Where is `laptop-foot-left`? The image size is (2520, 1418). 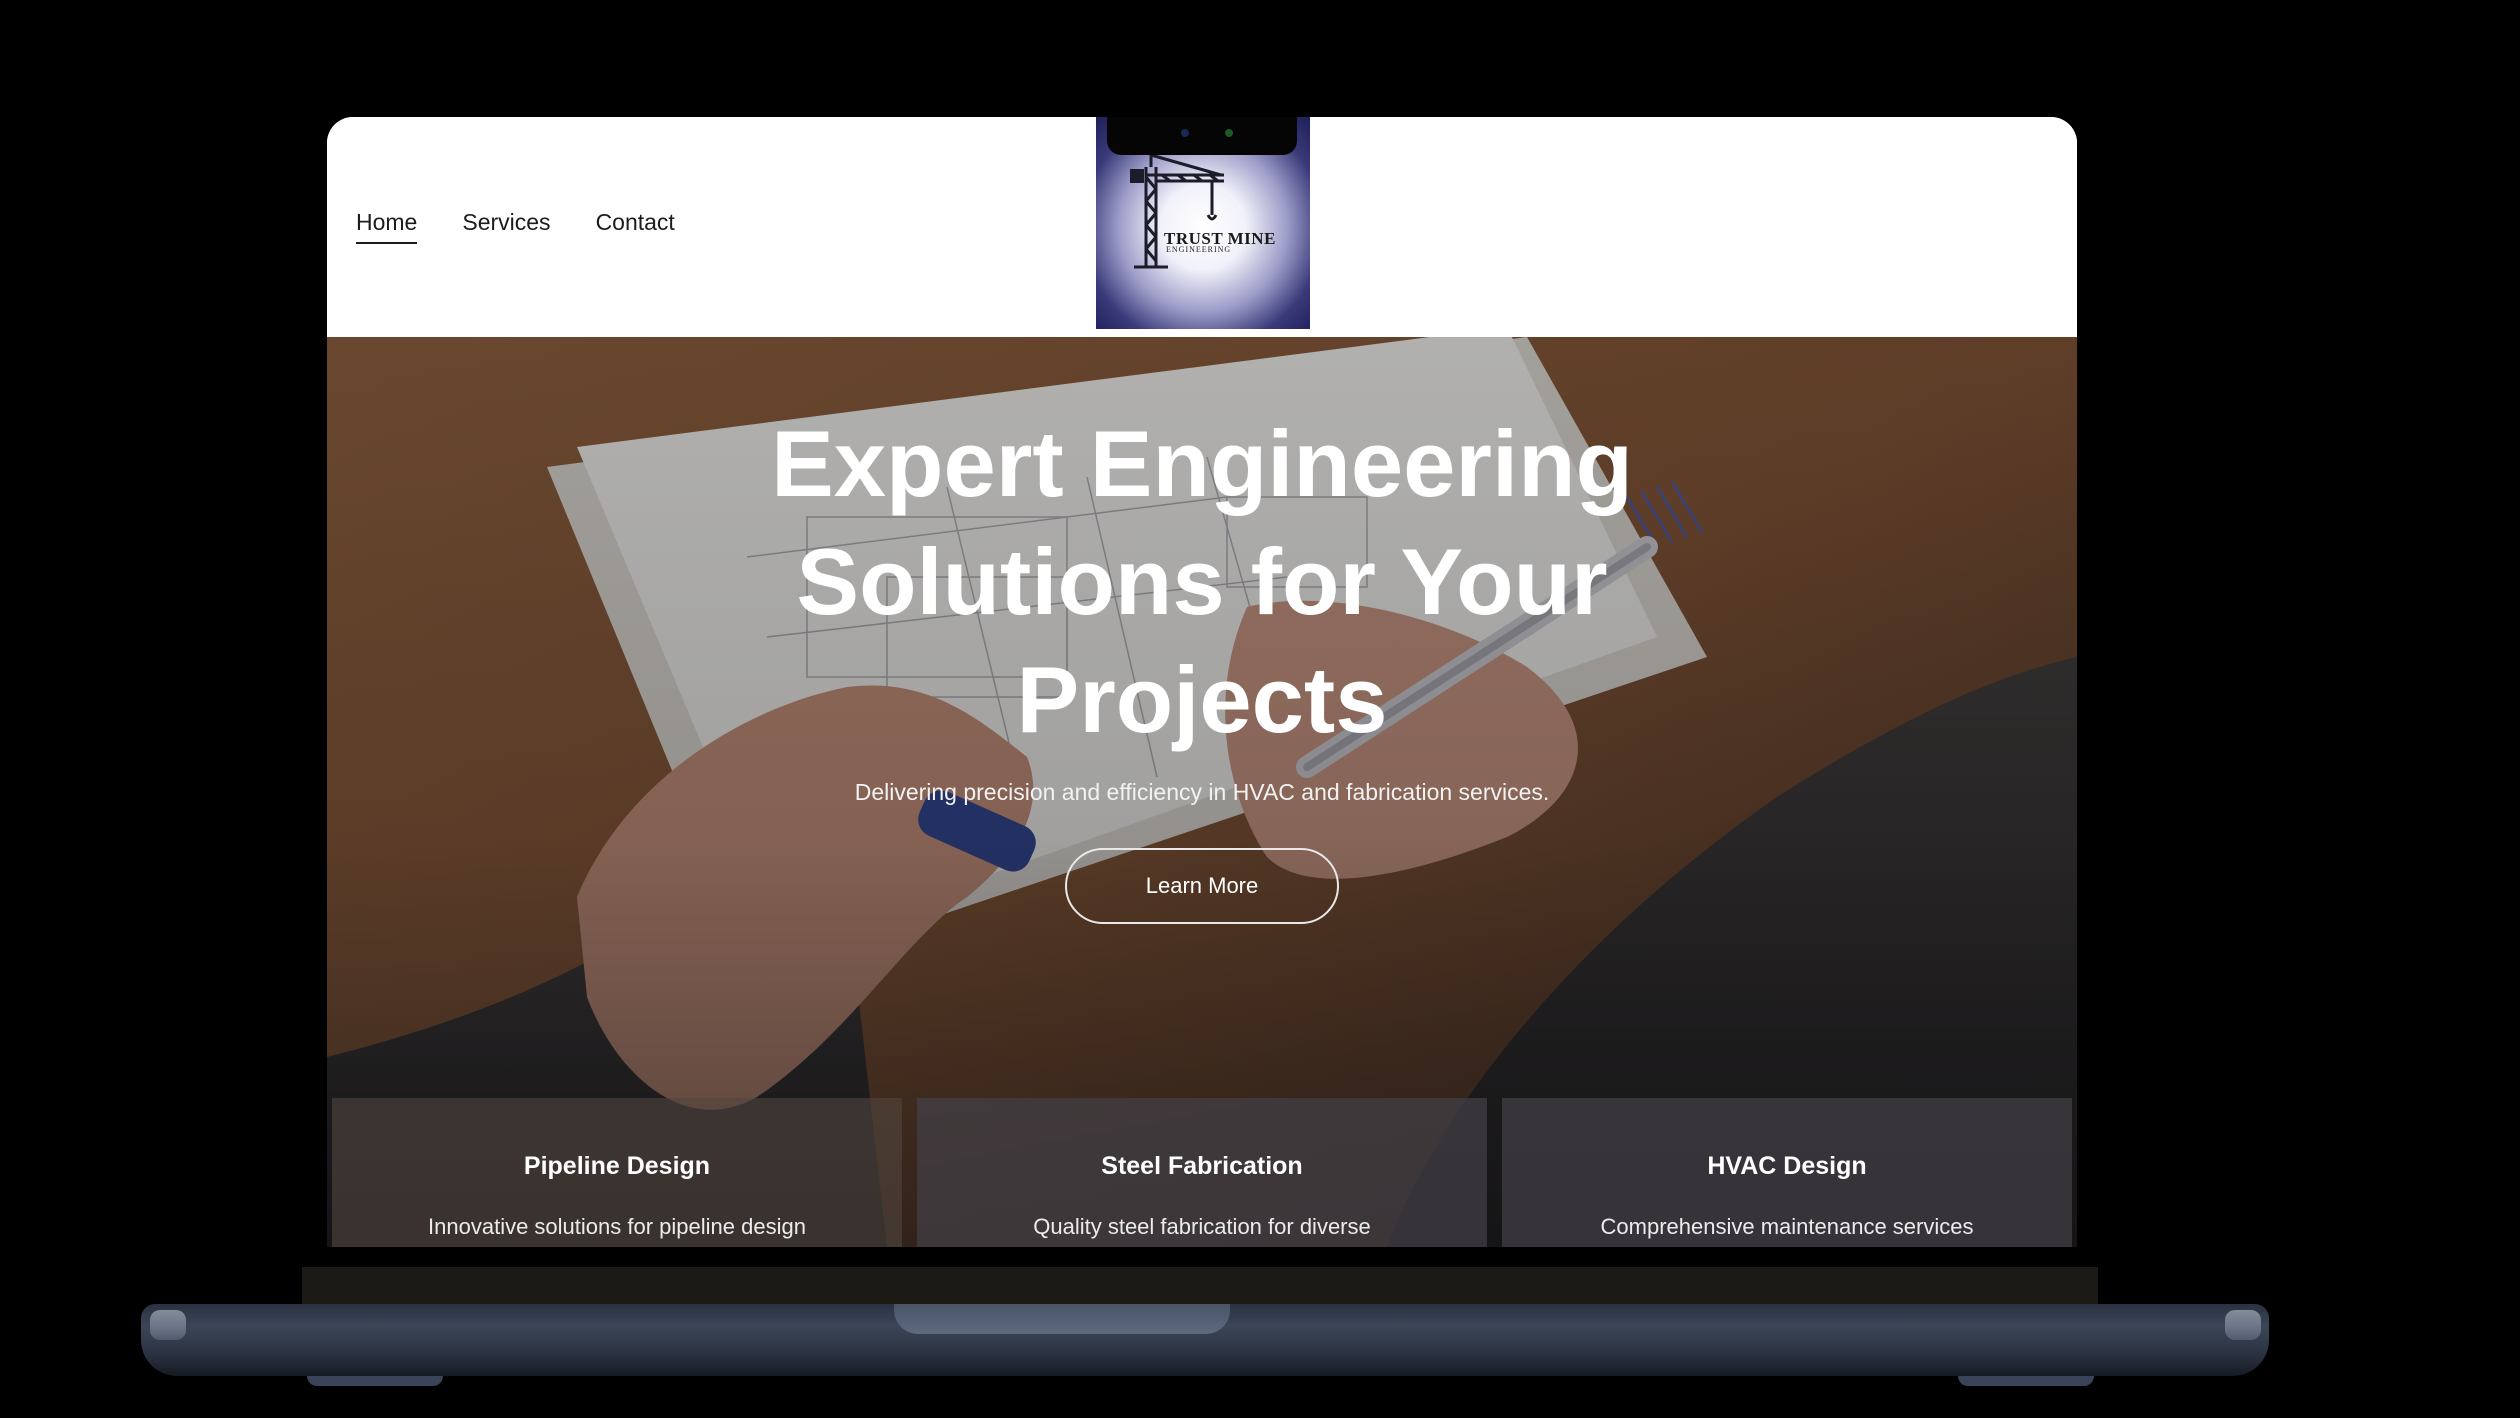
laptop-foot-left is located at coordinates (375, 1381).